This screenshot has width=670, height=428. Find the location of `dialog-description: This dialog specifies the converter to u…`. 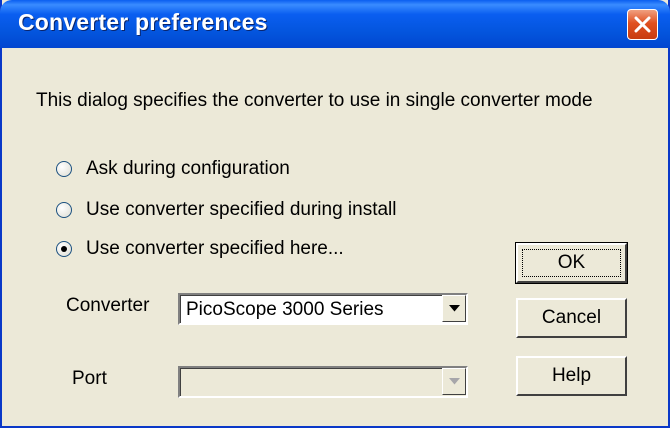

dialog-description: This dialog specifies the converter to u… is located at coordinates (314, 100).